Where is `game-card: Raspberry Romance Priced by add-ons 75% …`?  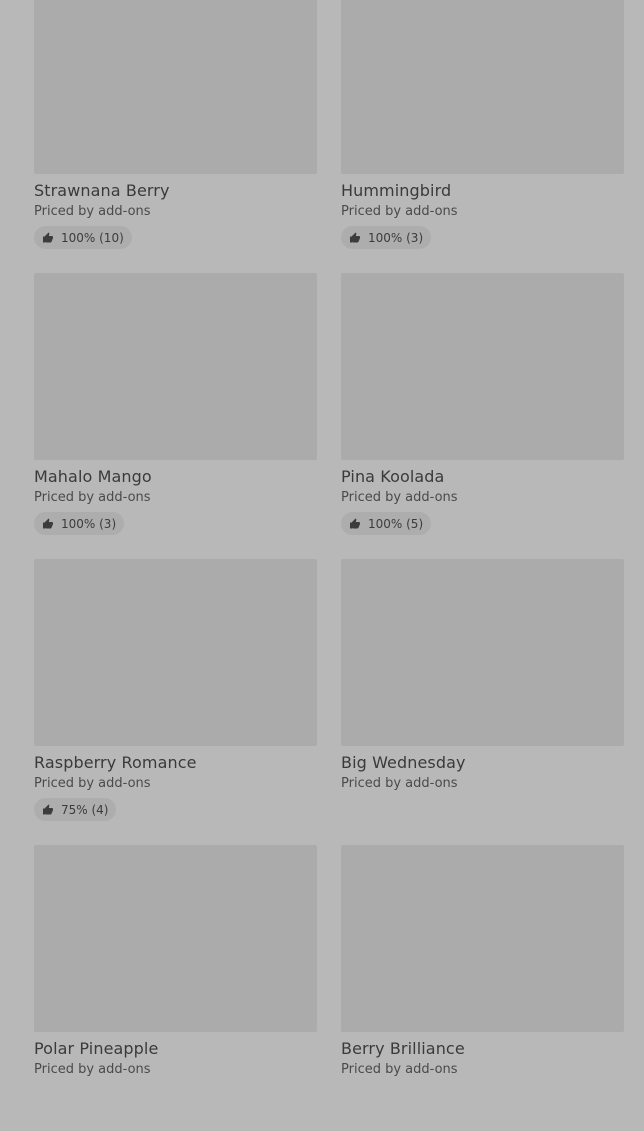
game-card: Raspberry Romance Priced by add-ons 75% … is located at coordinates (175, 702).